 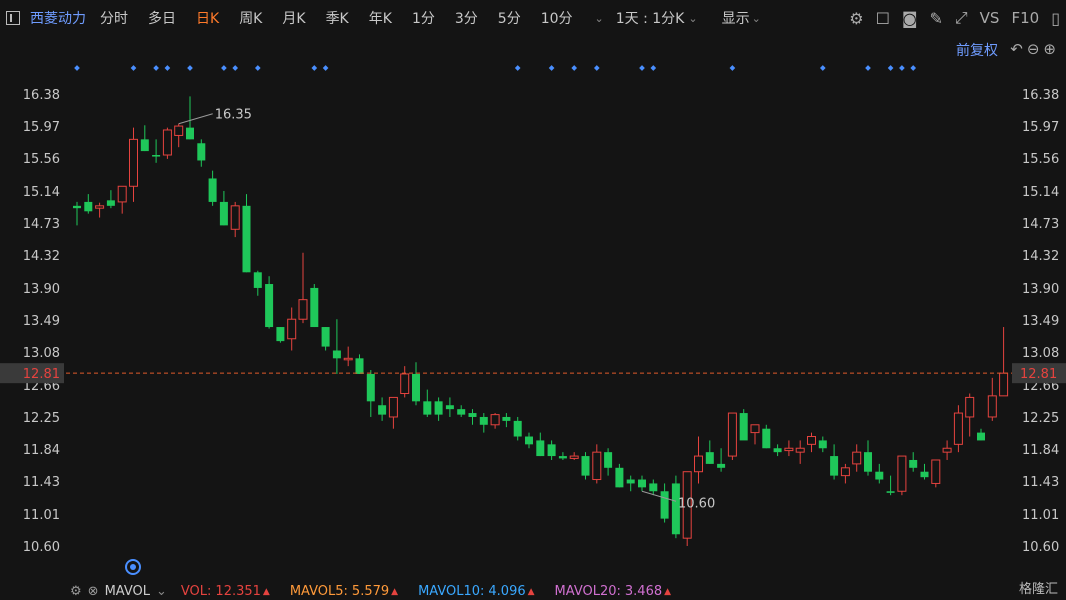 I want to click on gear-icon: ⚙, so click(x=76, y=591).